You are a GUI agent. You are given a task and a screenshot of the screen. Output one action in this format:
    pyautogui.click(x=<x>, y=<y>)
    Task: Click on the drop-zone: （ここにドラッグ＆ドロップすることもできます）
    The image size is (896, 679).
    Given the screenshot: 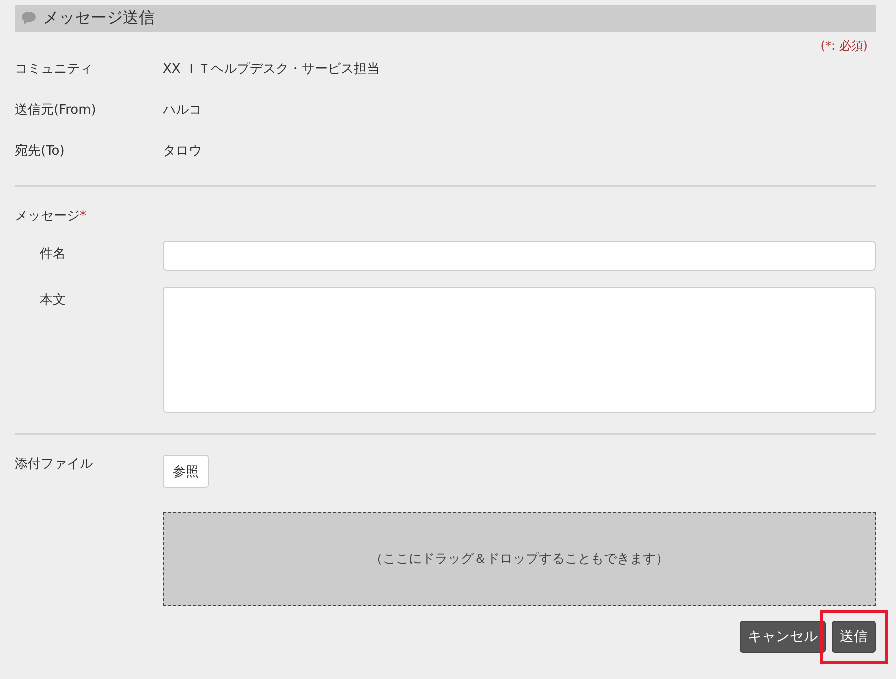 What is the action you would take?
    pyautogui.click(x=519, y=559)
    